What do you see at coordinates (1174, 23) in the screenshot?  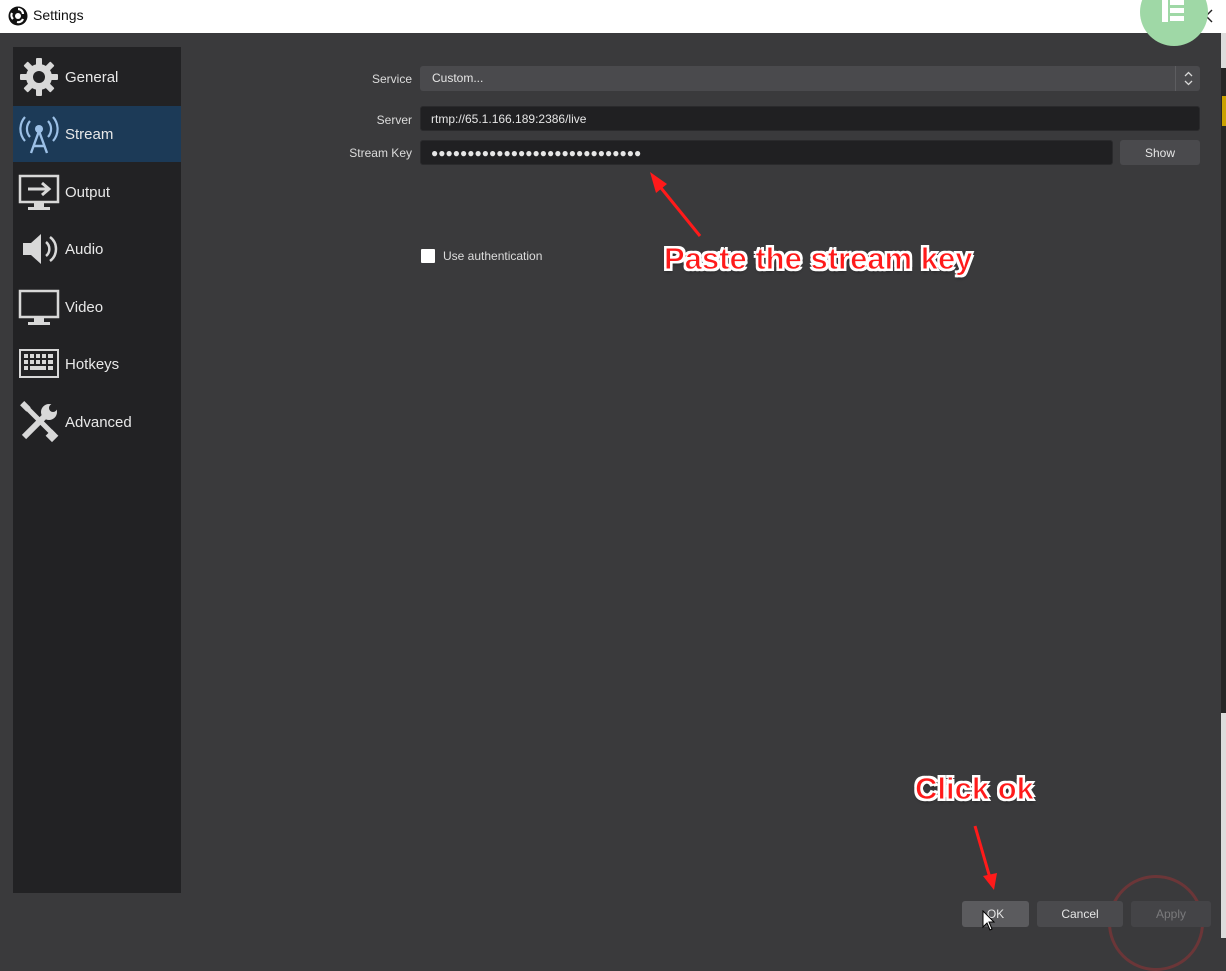 I see `watermark-logo` at bounding box center [1174, 23].